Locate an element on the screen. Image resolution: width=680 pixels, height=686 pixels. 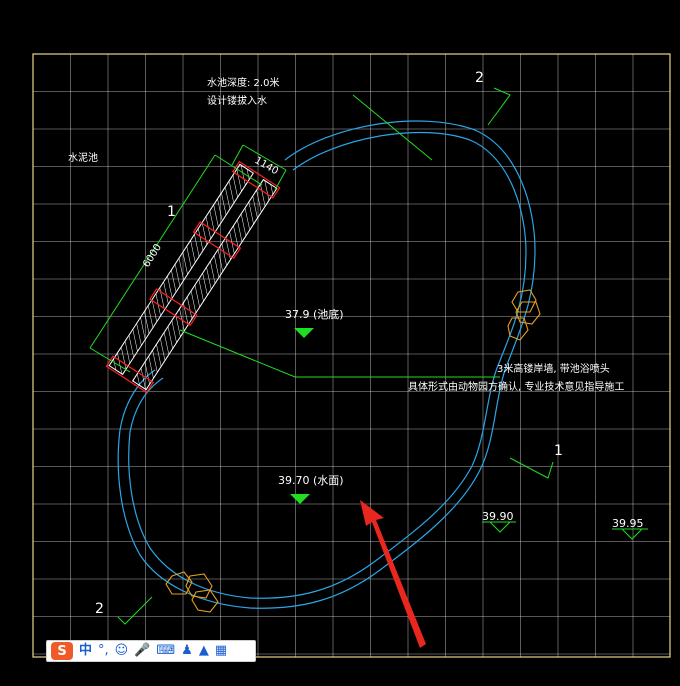
annotation-arrow is located at coordinates (393, 574).